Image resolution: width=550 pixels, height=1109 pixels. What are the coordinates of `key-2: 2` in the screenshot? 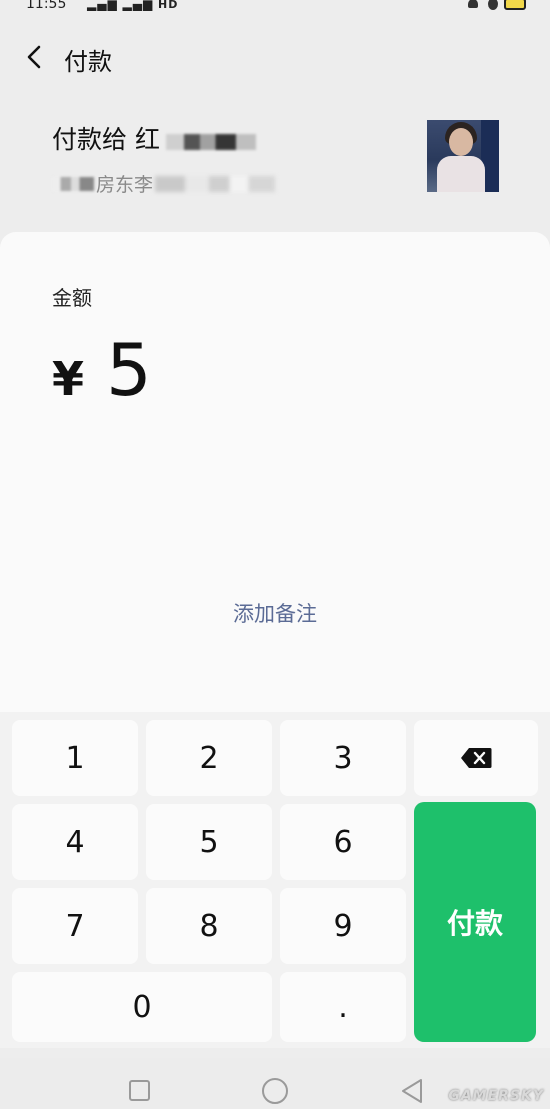 It's located at (209, 758).